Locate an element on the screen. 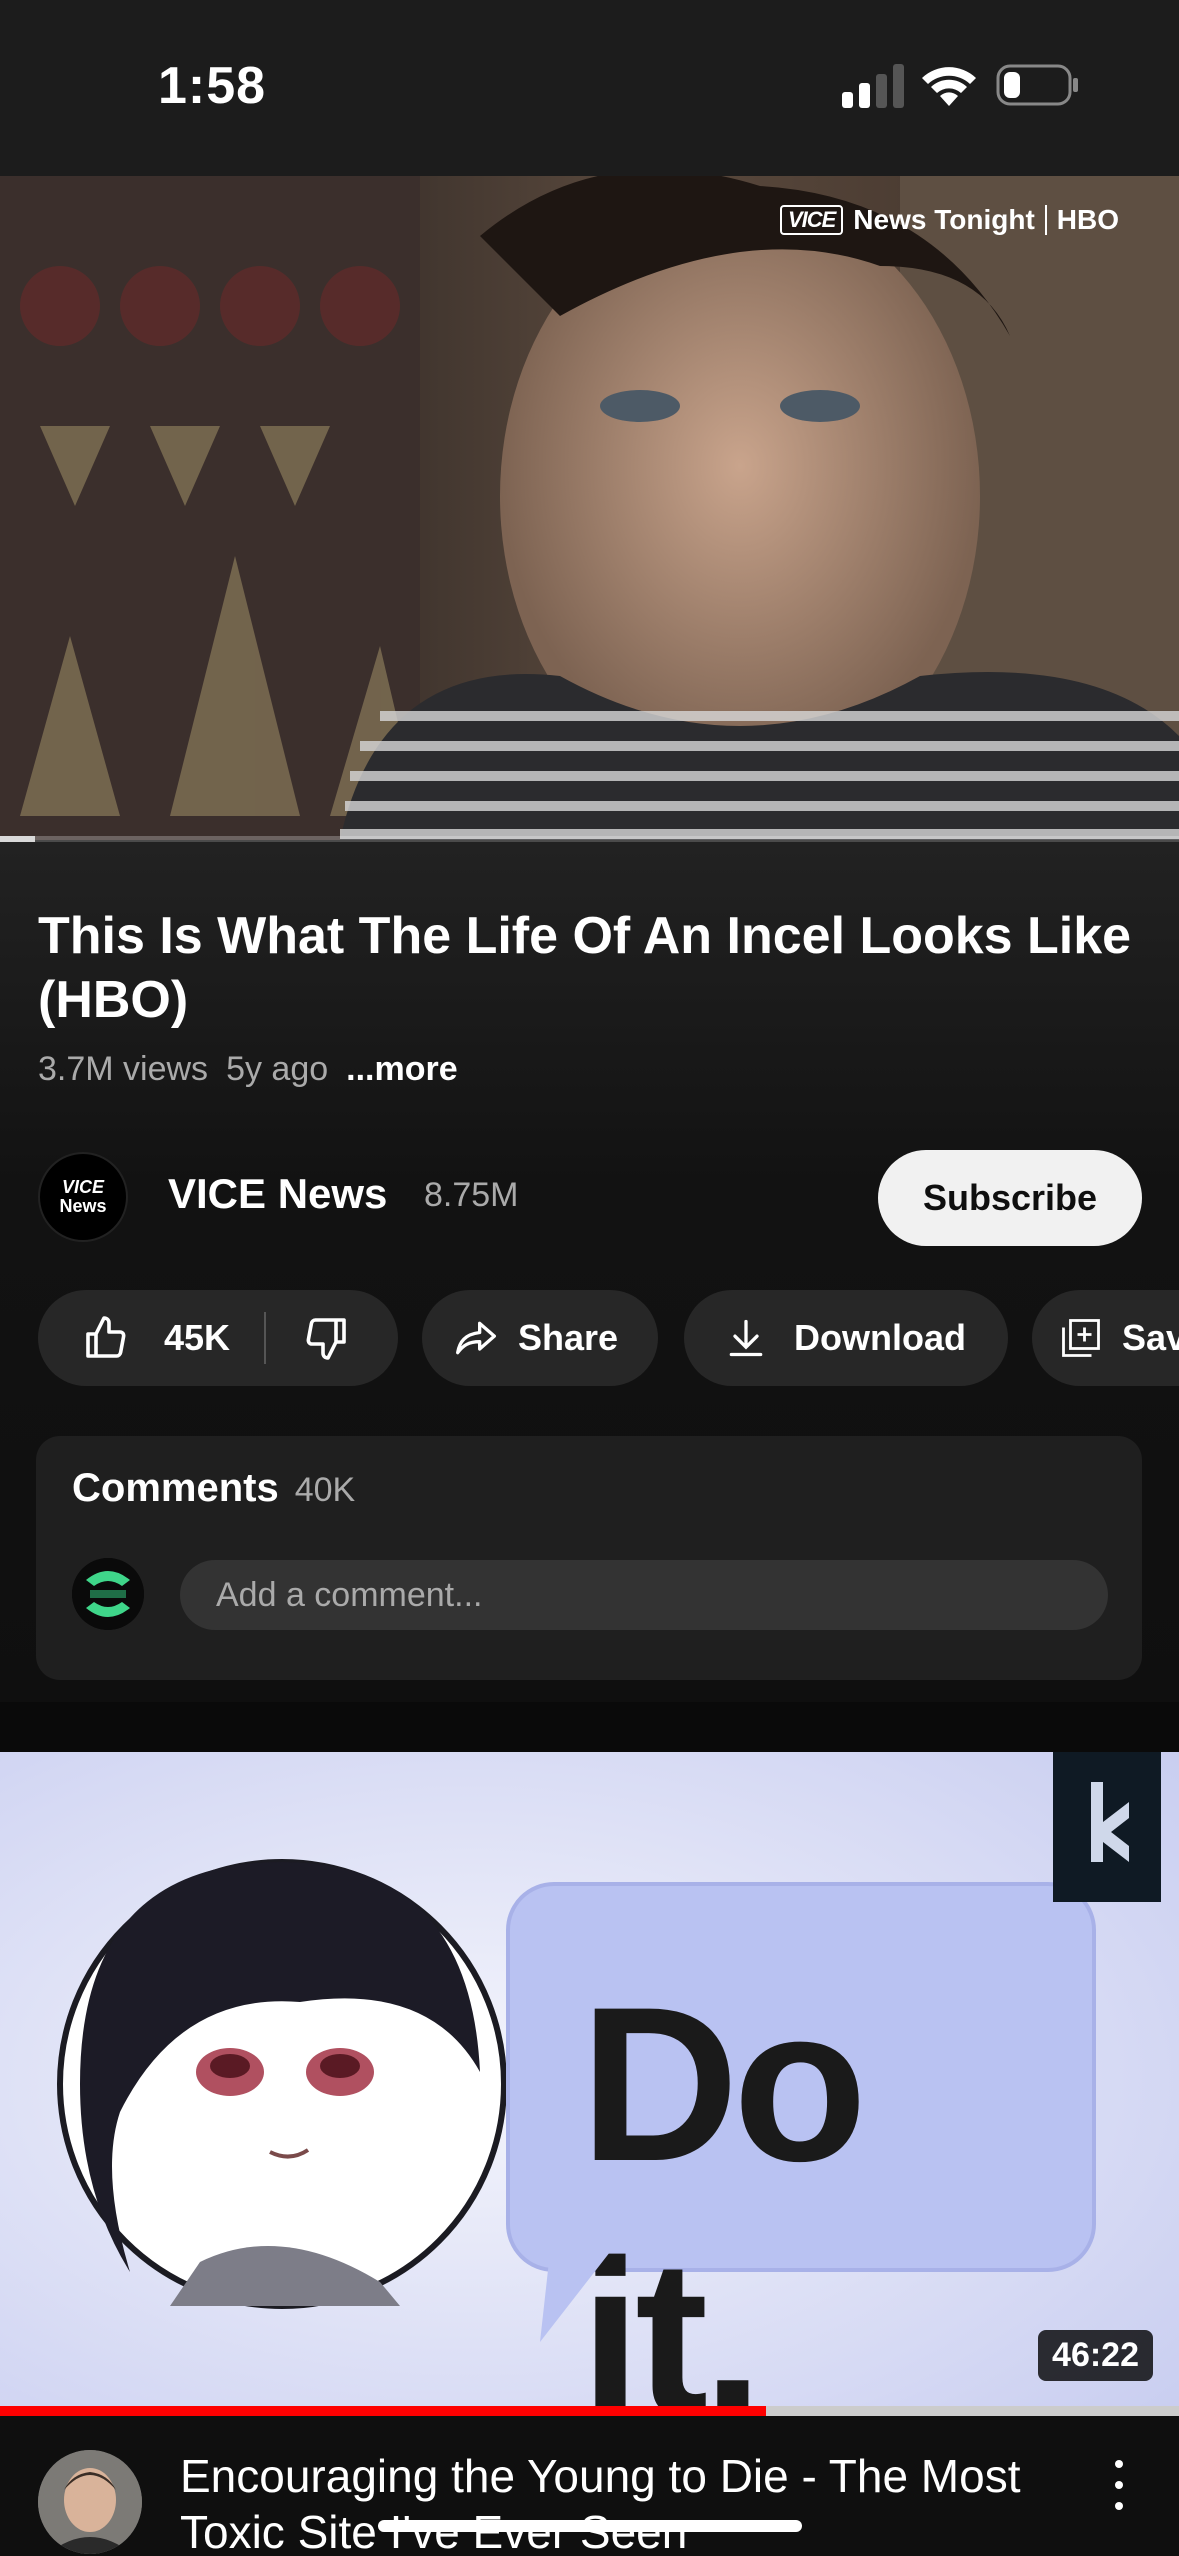 The width and height of the screenshot is (1179, 2556). watermark-divider is located at coordinates (1045, 220).